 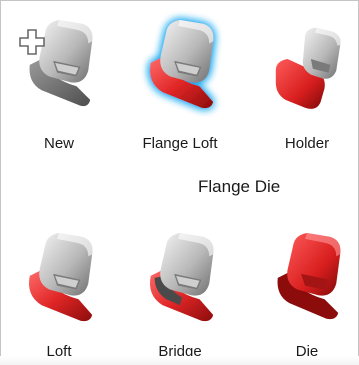 I want to click on tool-loft-button: Loft, so click(x=59, y=288).